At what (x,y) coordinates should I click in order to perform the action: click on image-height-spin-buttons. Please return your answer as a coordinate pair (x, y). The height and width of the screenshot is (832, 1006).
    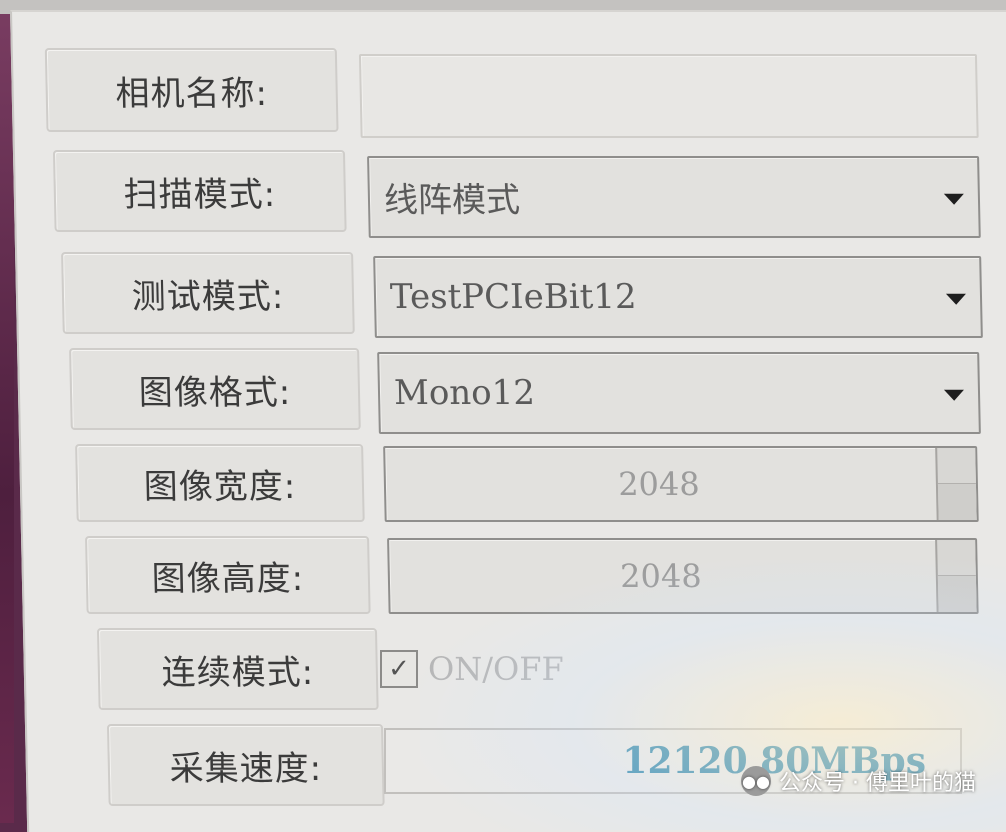
    Looking at the image, I should click on (956, 576).